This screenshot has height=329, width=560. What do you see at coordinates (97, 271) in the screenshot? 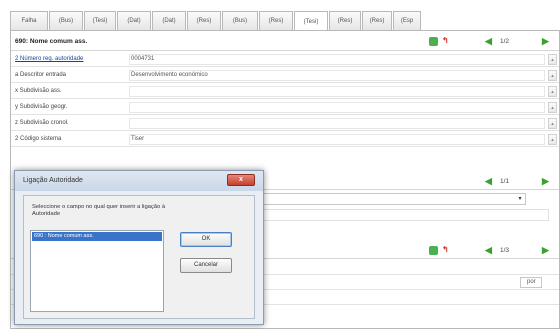
I see `field-list: 690 : Nome comum ass.` at bounding box center [97, 271].